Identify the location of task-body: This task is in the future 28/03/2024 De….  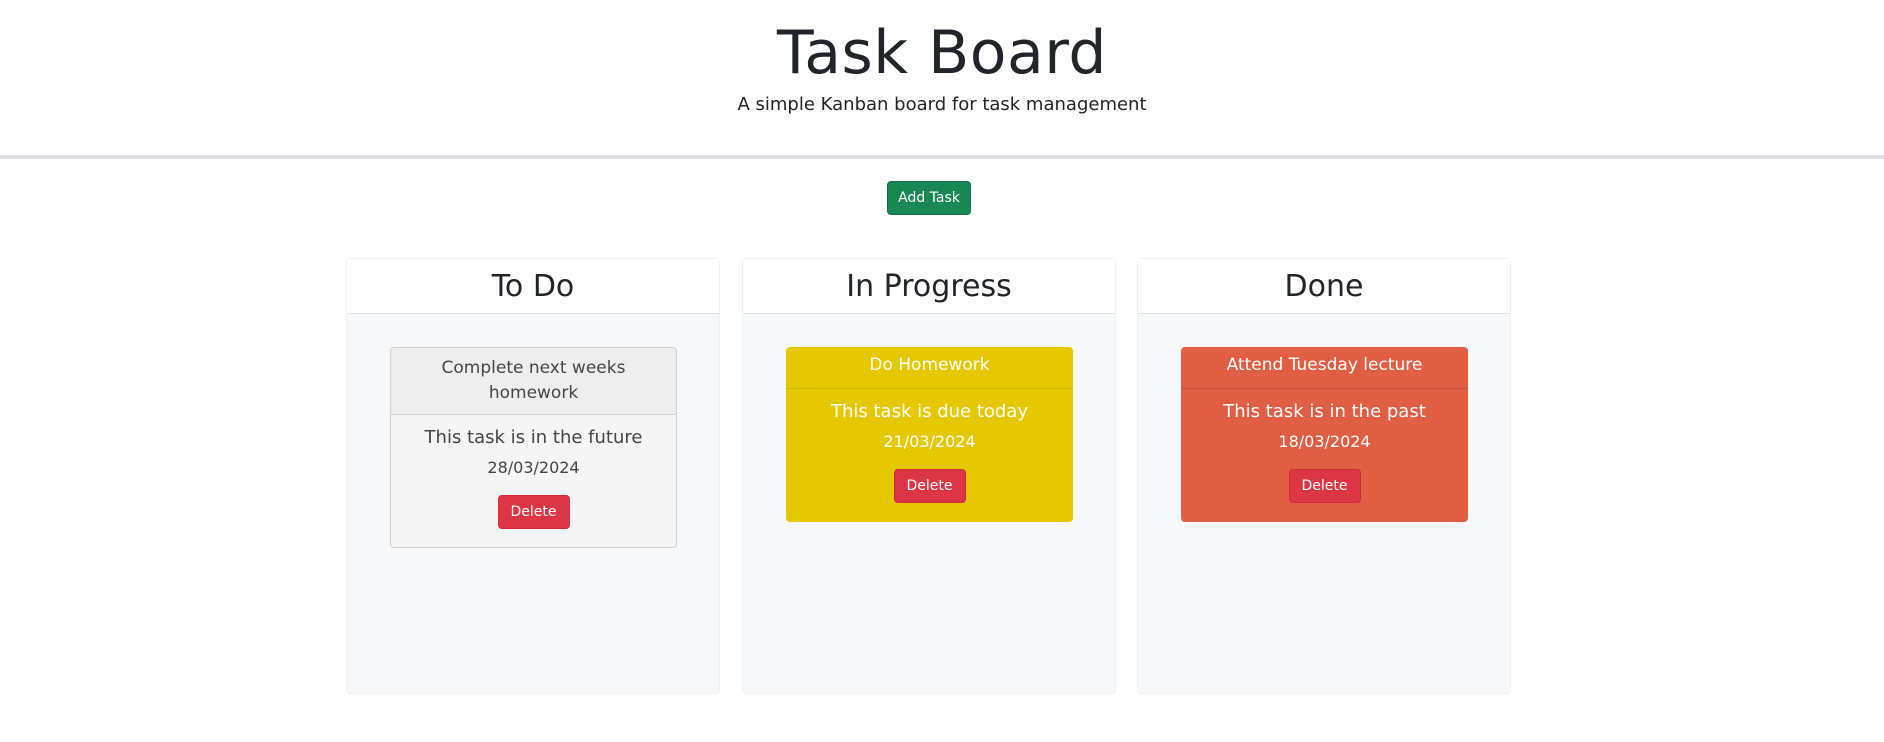
(533, 479).